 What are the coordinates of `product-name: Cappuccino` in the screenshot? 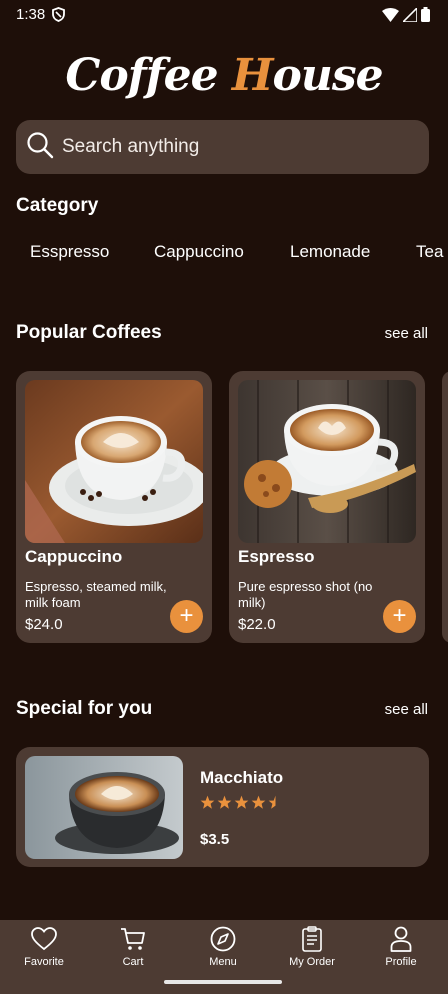 It's located at (74, 556).